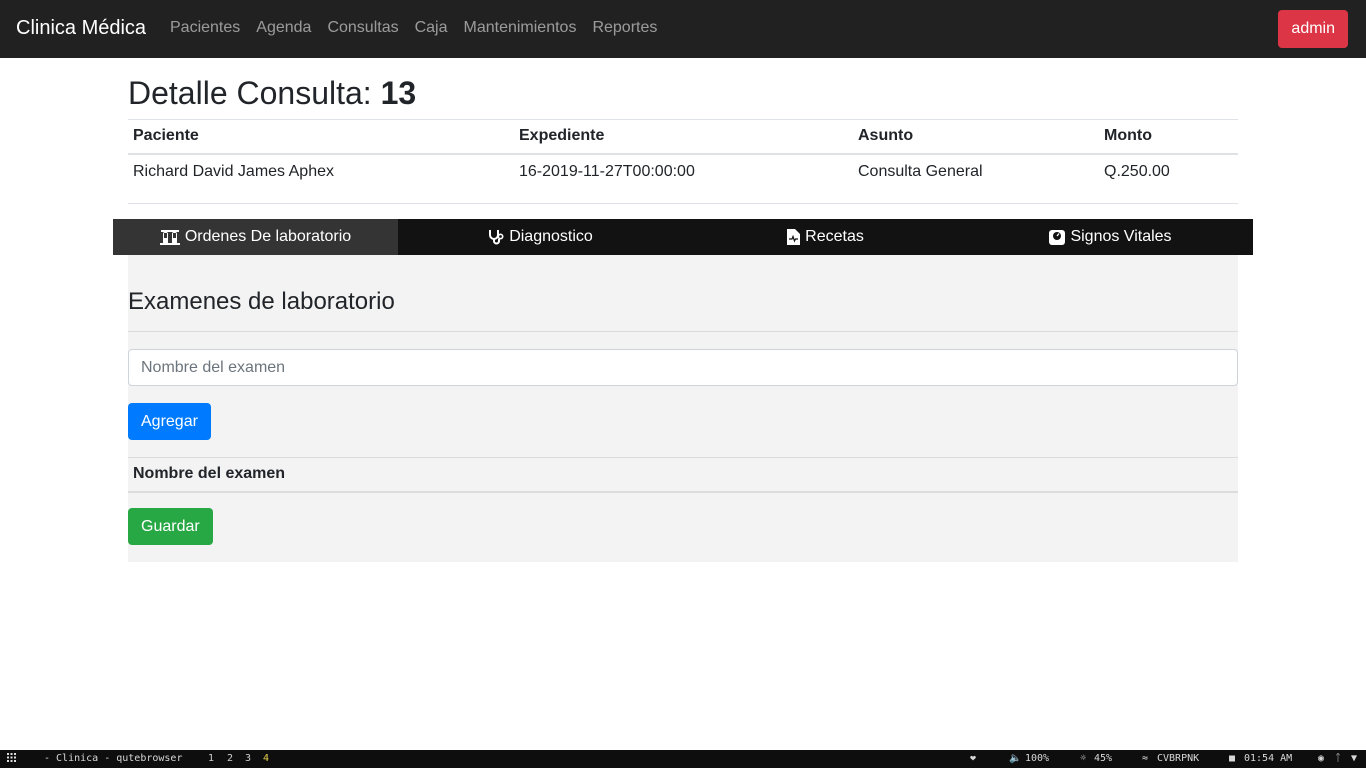 The width and height of the screenshot is (1366, 768). I want to click on exam-table: Nombre del examen, so click(683, 475).